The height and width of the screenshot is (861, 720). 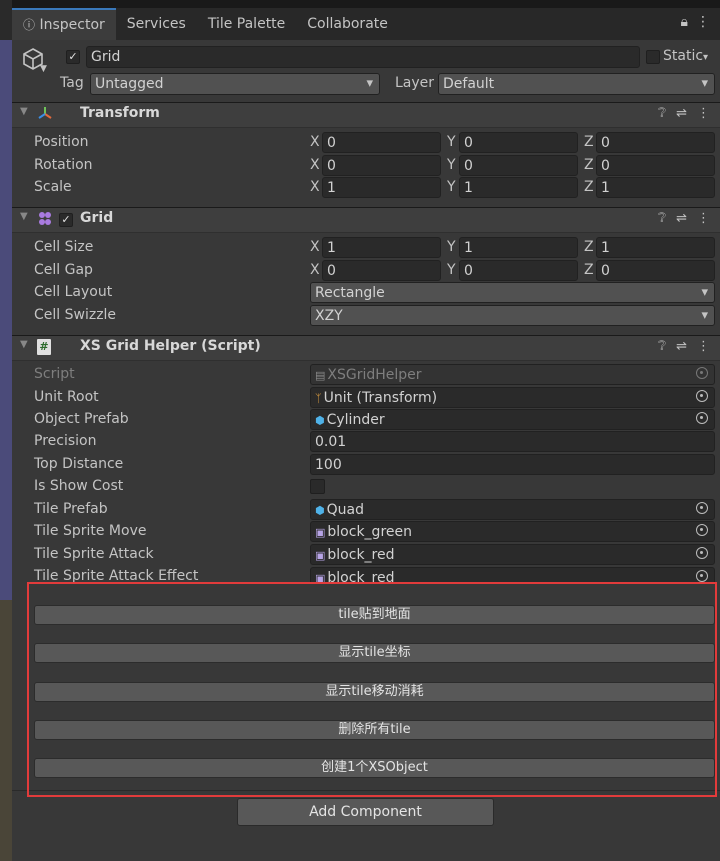 What do you see at coordinates (79, 464) in the screenshot?
I see `top-distance-label: Top Distance` at bounding box center [79, 464].